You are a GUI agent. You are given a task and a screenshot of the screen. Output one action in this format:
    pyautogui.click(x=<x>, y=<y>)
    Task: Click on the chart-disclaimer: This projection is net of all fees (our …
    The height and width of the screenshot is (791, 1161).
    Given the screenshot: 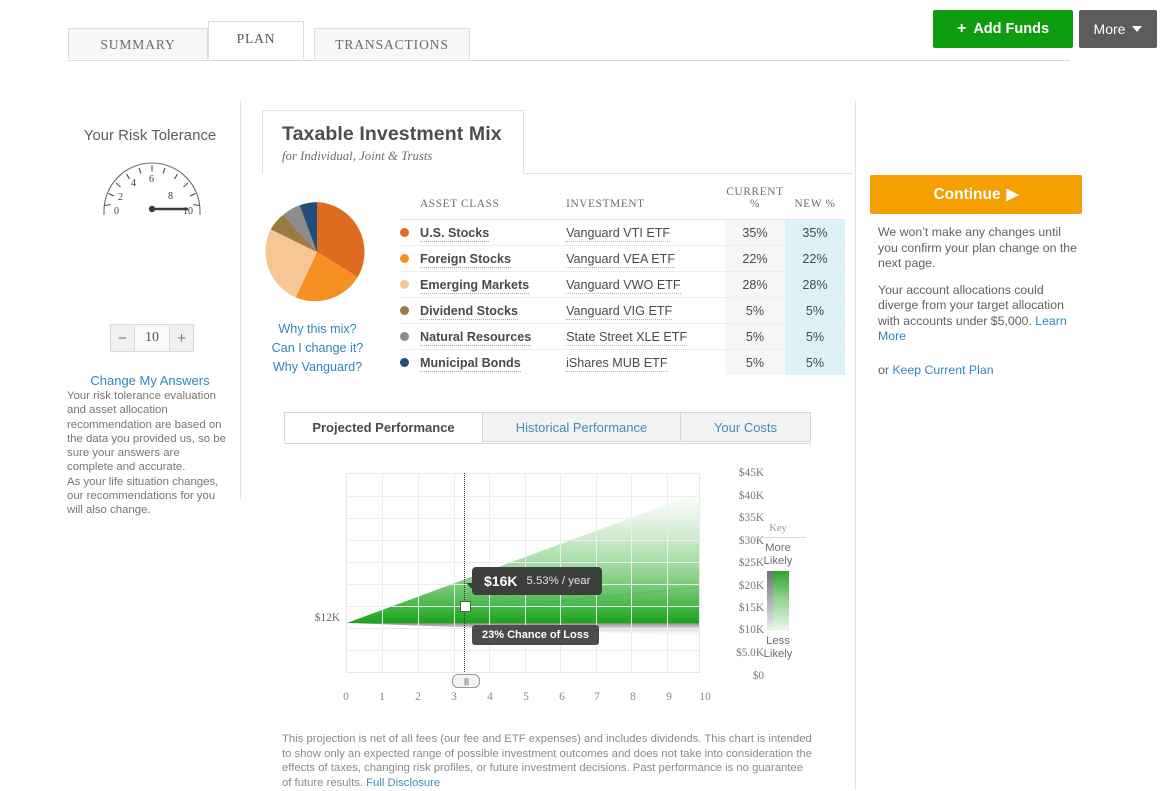 What is the action you would take?
    pyautogui.click(x=548, y=761)
    